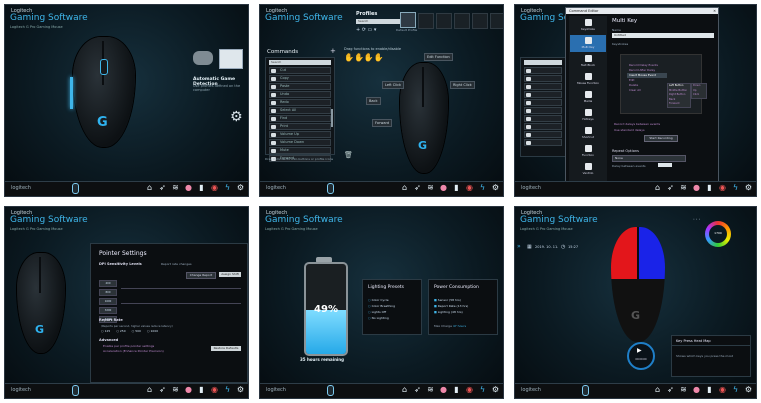 The width and height of the screenshot is (761, 403). I want to click on editor-sidebar-item: Mouse Function, so click(588, 79).